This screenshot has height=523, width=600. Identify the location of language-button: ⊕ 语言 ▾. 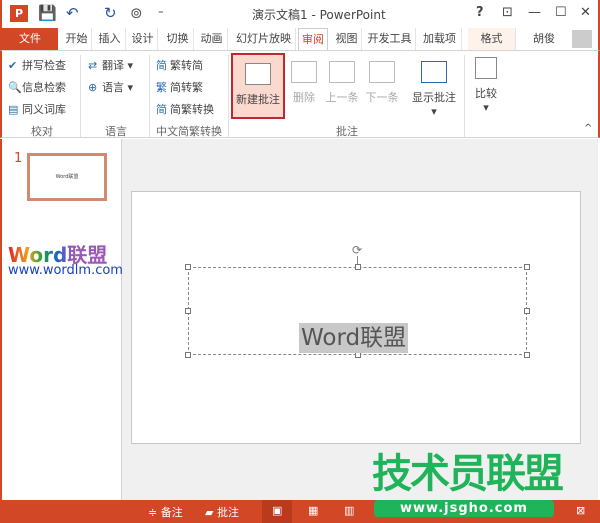
(110, 87).